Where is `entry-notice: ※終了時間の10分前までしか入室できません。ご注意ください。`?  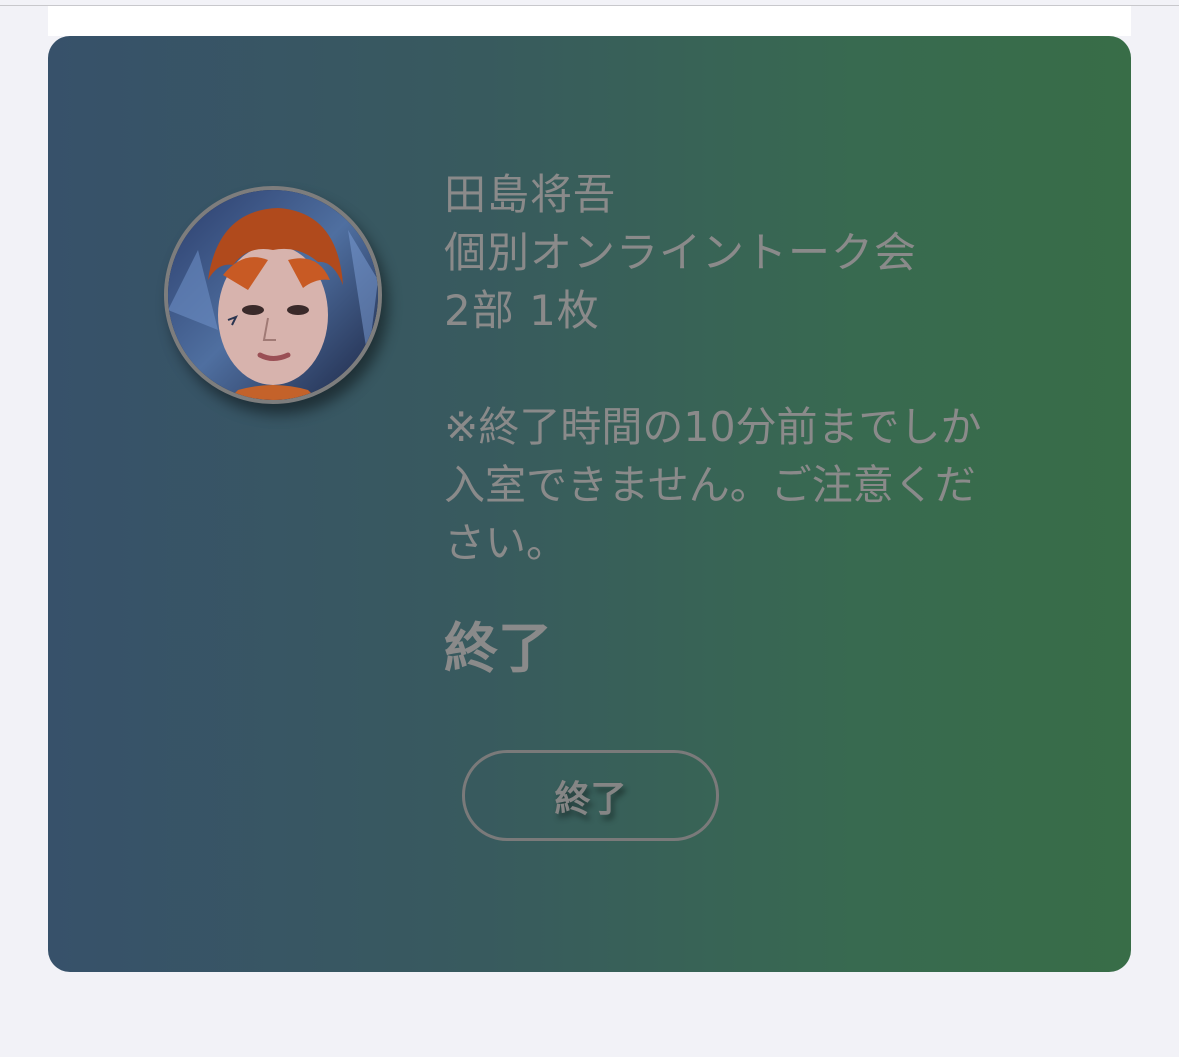
entry-notice: ※終了時間の10分前までしか入室できません。ご注意ください。 is located at coordinates (713, 485).